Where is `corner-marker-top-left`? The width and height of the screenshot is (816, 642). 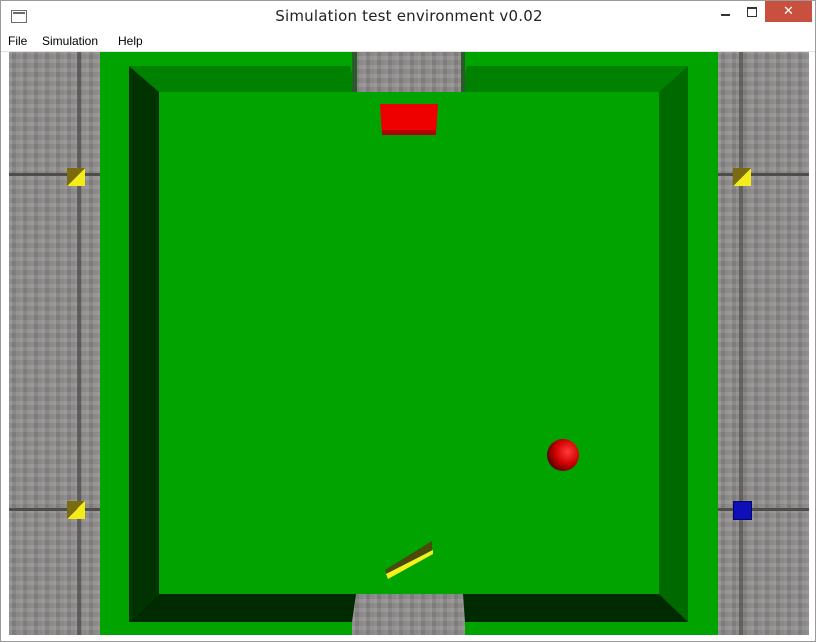
corner-marker-top-left is located at coordinates (76, 177).